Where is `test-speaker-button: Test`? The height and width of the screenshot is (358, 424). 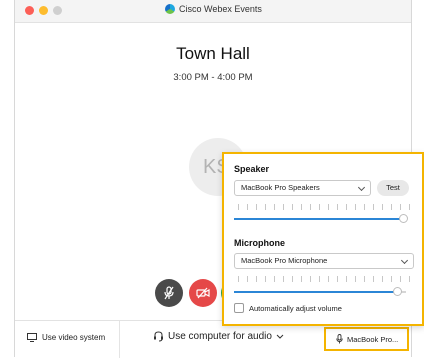
test-speaker-button: Test is located at coordinates (393, 188).